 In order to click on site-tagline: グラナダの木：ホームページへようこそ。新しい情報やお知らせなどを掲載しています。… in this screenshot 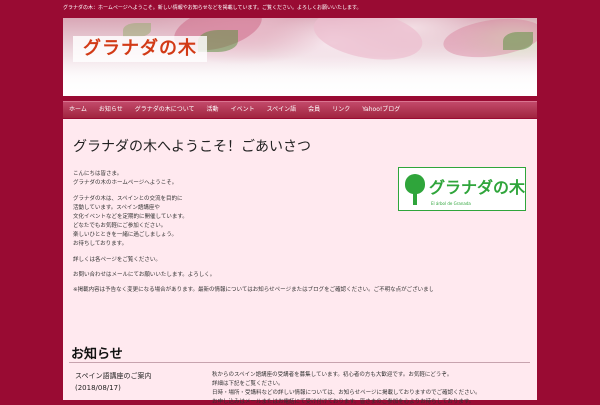, I will do `click(212, 8)`.